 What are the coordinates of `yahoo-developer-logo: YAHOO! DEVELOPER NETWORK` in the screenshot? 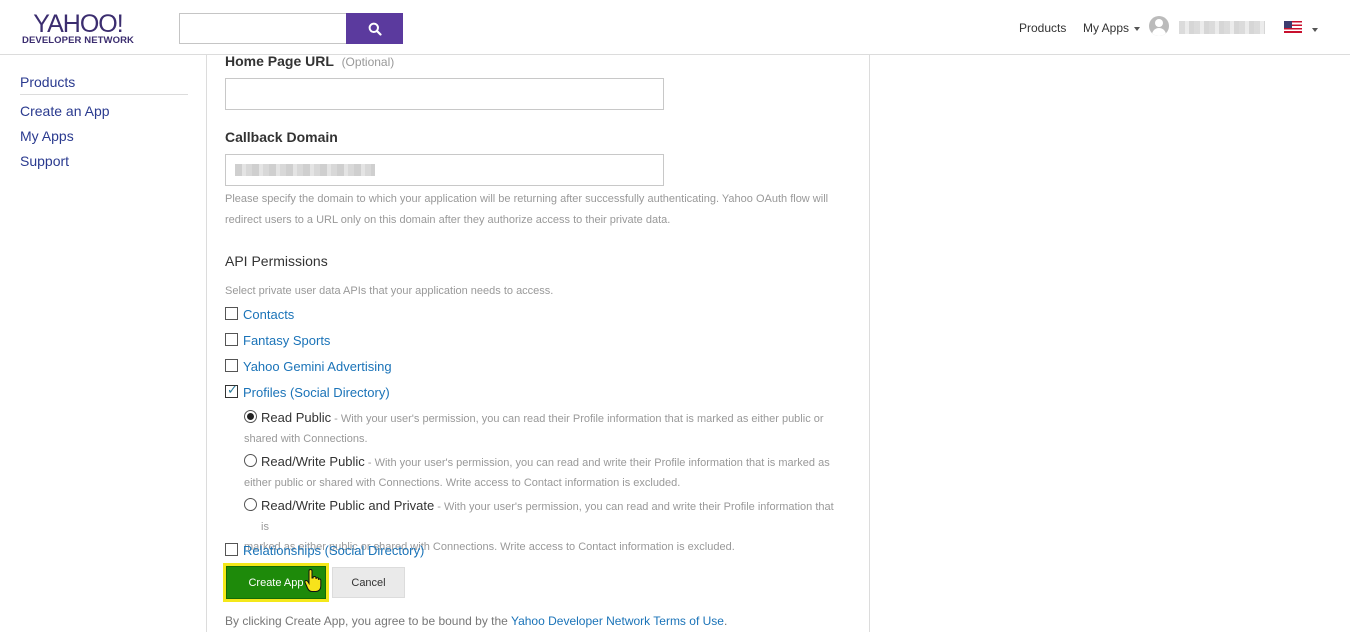 It's located at (78, 29).